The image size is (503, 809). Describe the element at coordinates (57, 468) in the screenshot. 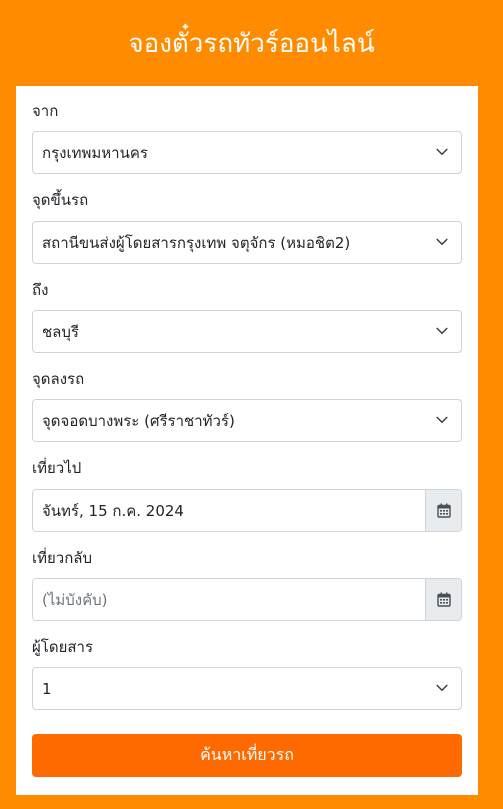

I see `depart-label-text: เที่ยวไป` at that location.